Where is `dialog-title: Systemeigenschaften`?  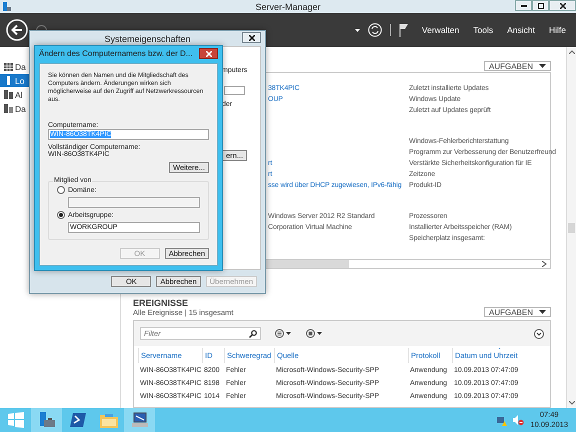
dialog-title: Systemeigenschaften is located at coordinates (147, 39).